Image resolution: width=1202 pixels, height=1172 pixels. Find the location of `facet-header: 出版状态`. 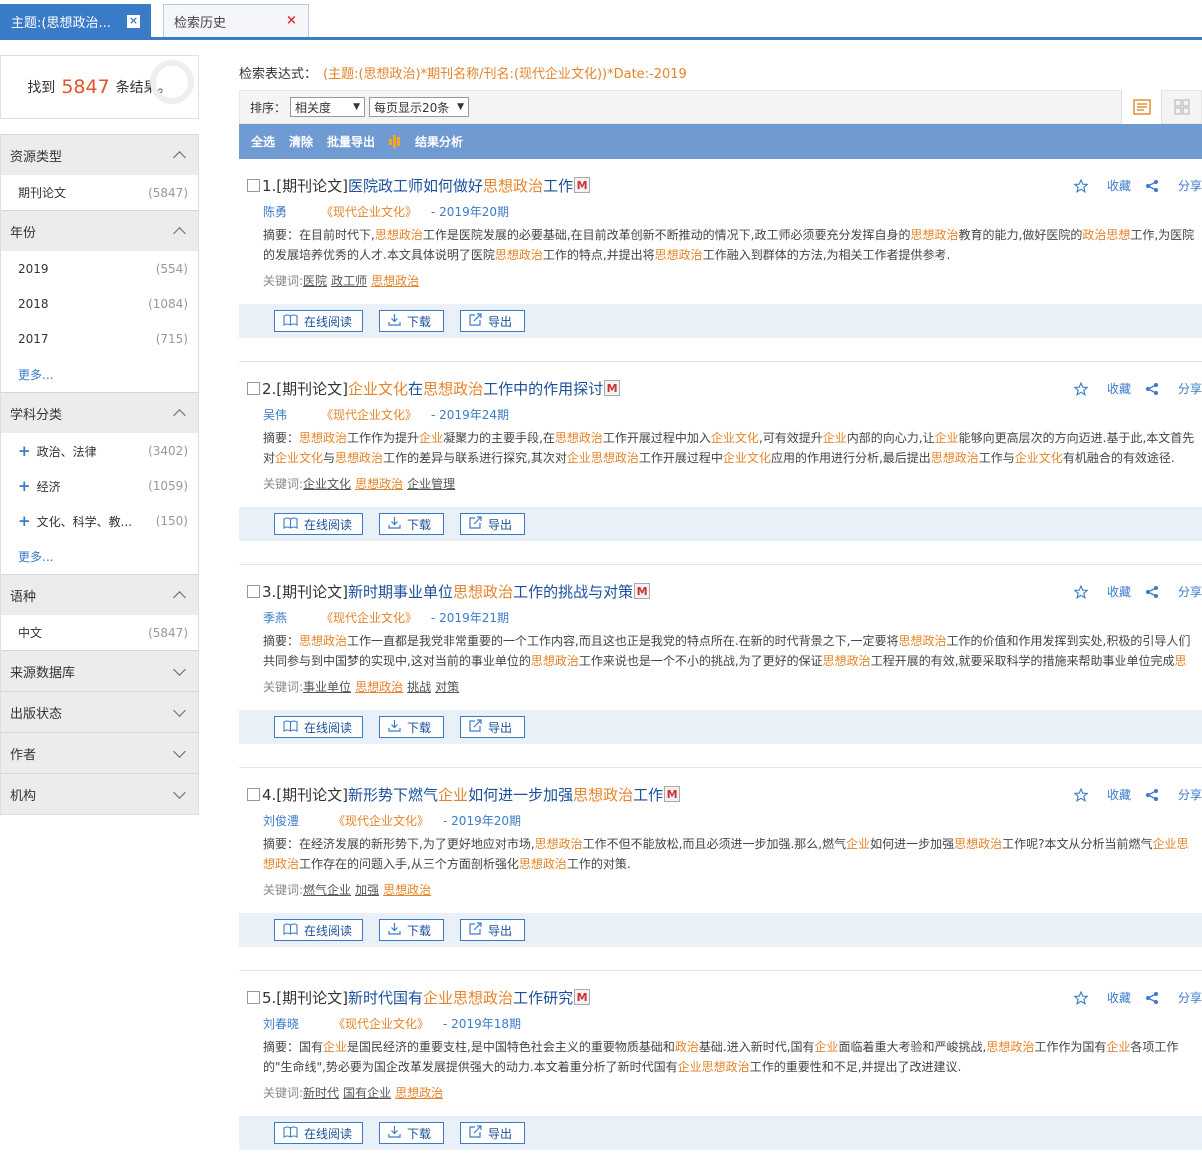

facet-header: 出版状态 is located at coordinates (99, 711).